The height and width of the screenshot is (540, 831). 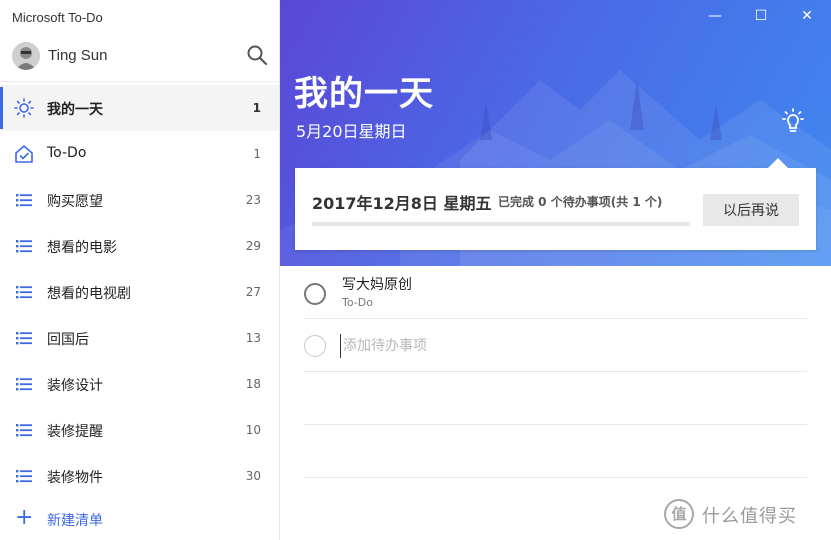 What do you see at coordinates (82, 248) in the screenshot?
I see `sidebar-item-label: 想看的电影` at bounding box center [82, 248].